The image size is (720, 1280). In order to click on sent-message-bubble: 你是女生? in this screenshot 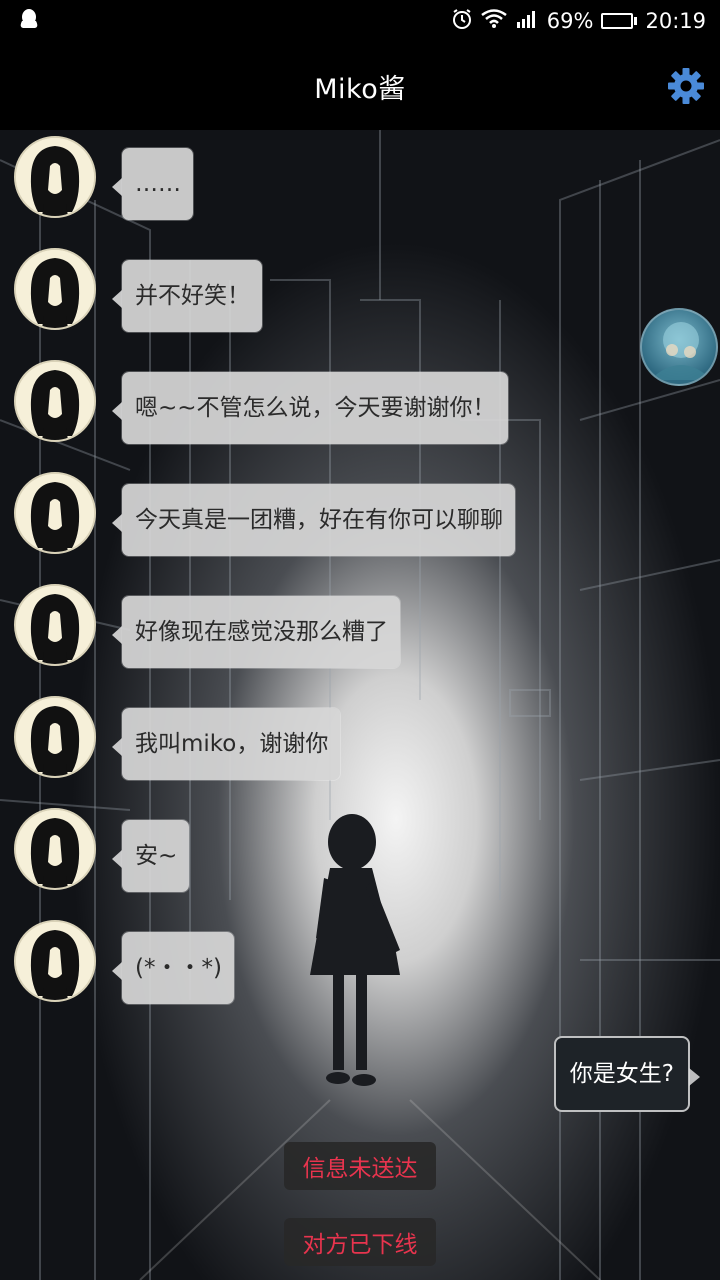, I will do `click(627, 1074)`.